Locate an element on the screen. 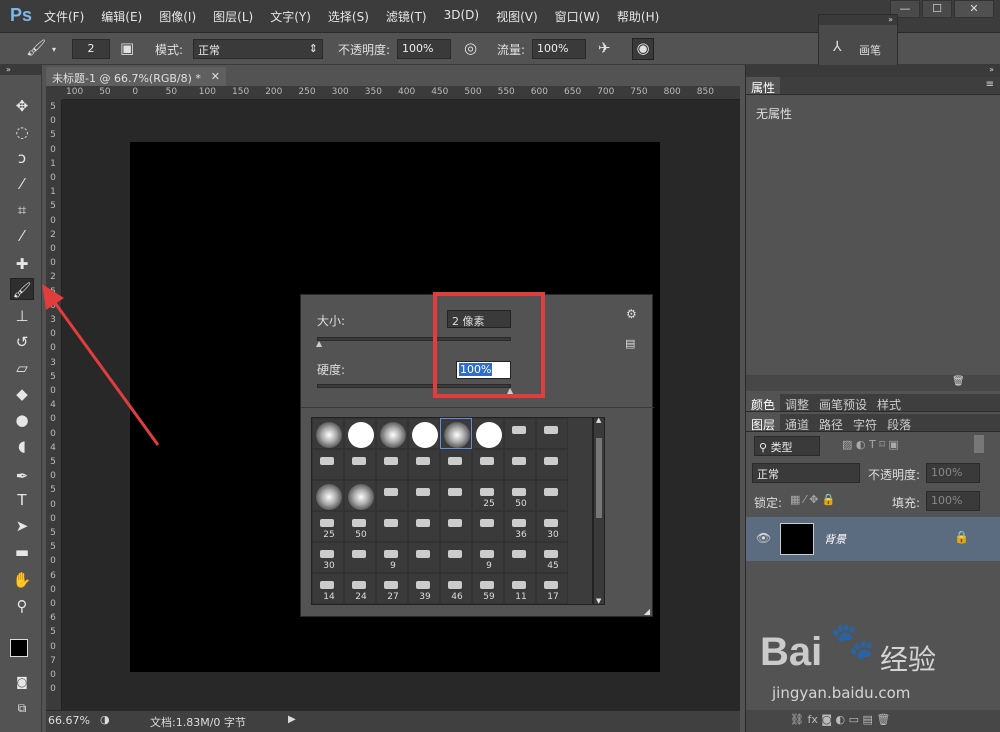 The width and height of the screenshot is (1000, 732). maximize-button: ☐ is located at coordinates (937, 9).